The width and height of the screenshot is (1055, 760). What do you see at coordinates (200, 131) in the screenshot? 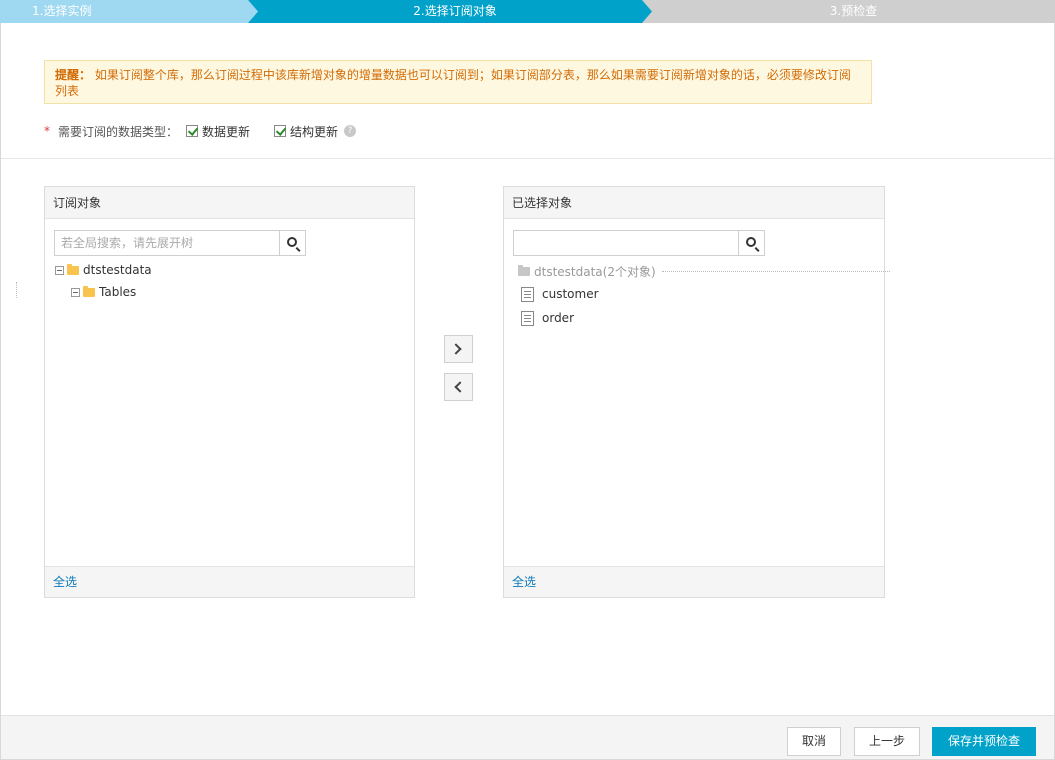
I see `data-type-row: * 需要订阅的数据类型： 数据更新 结构更新 ?` at bounding box center [200, 131].